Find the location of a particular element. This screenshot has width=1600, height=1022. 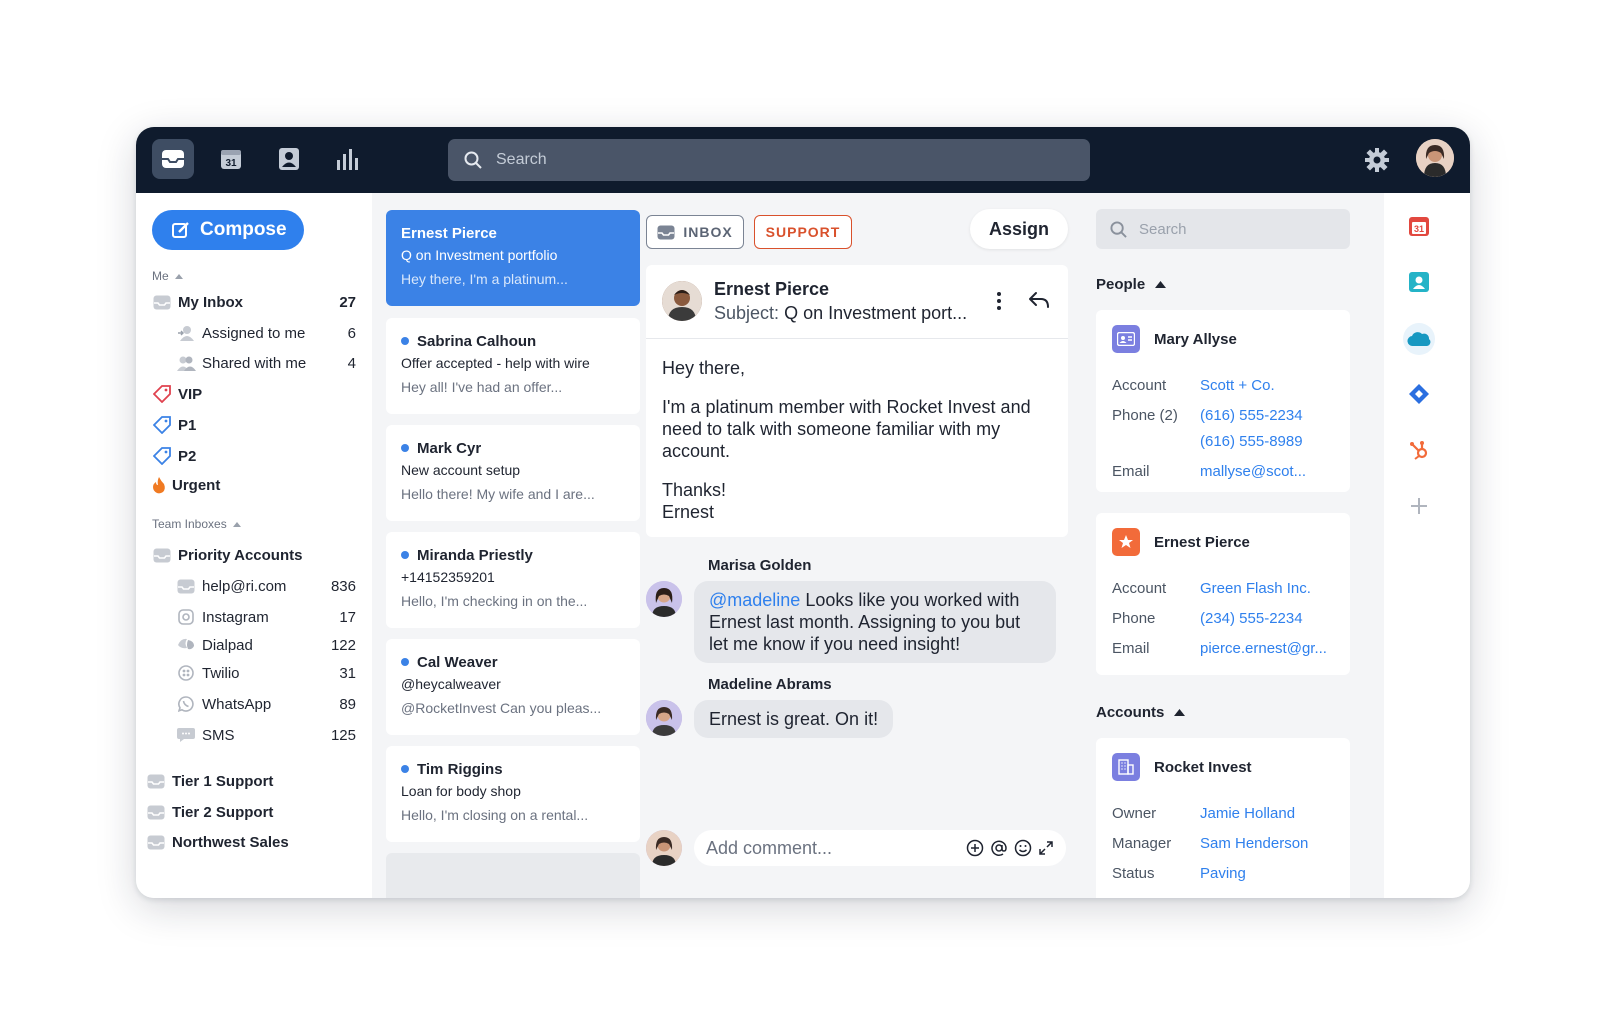

field-label: Owner is located at coordinates (1134, 813).